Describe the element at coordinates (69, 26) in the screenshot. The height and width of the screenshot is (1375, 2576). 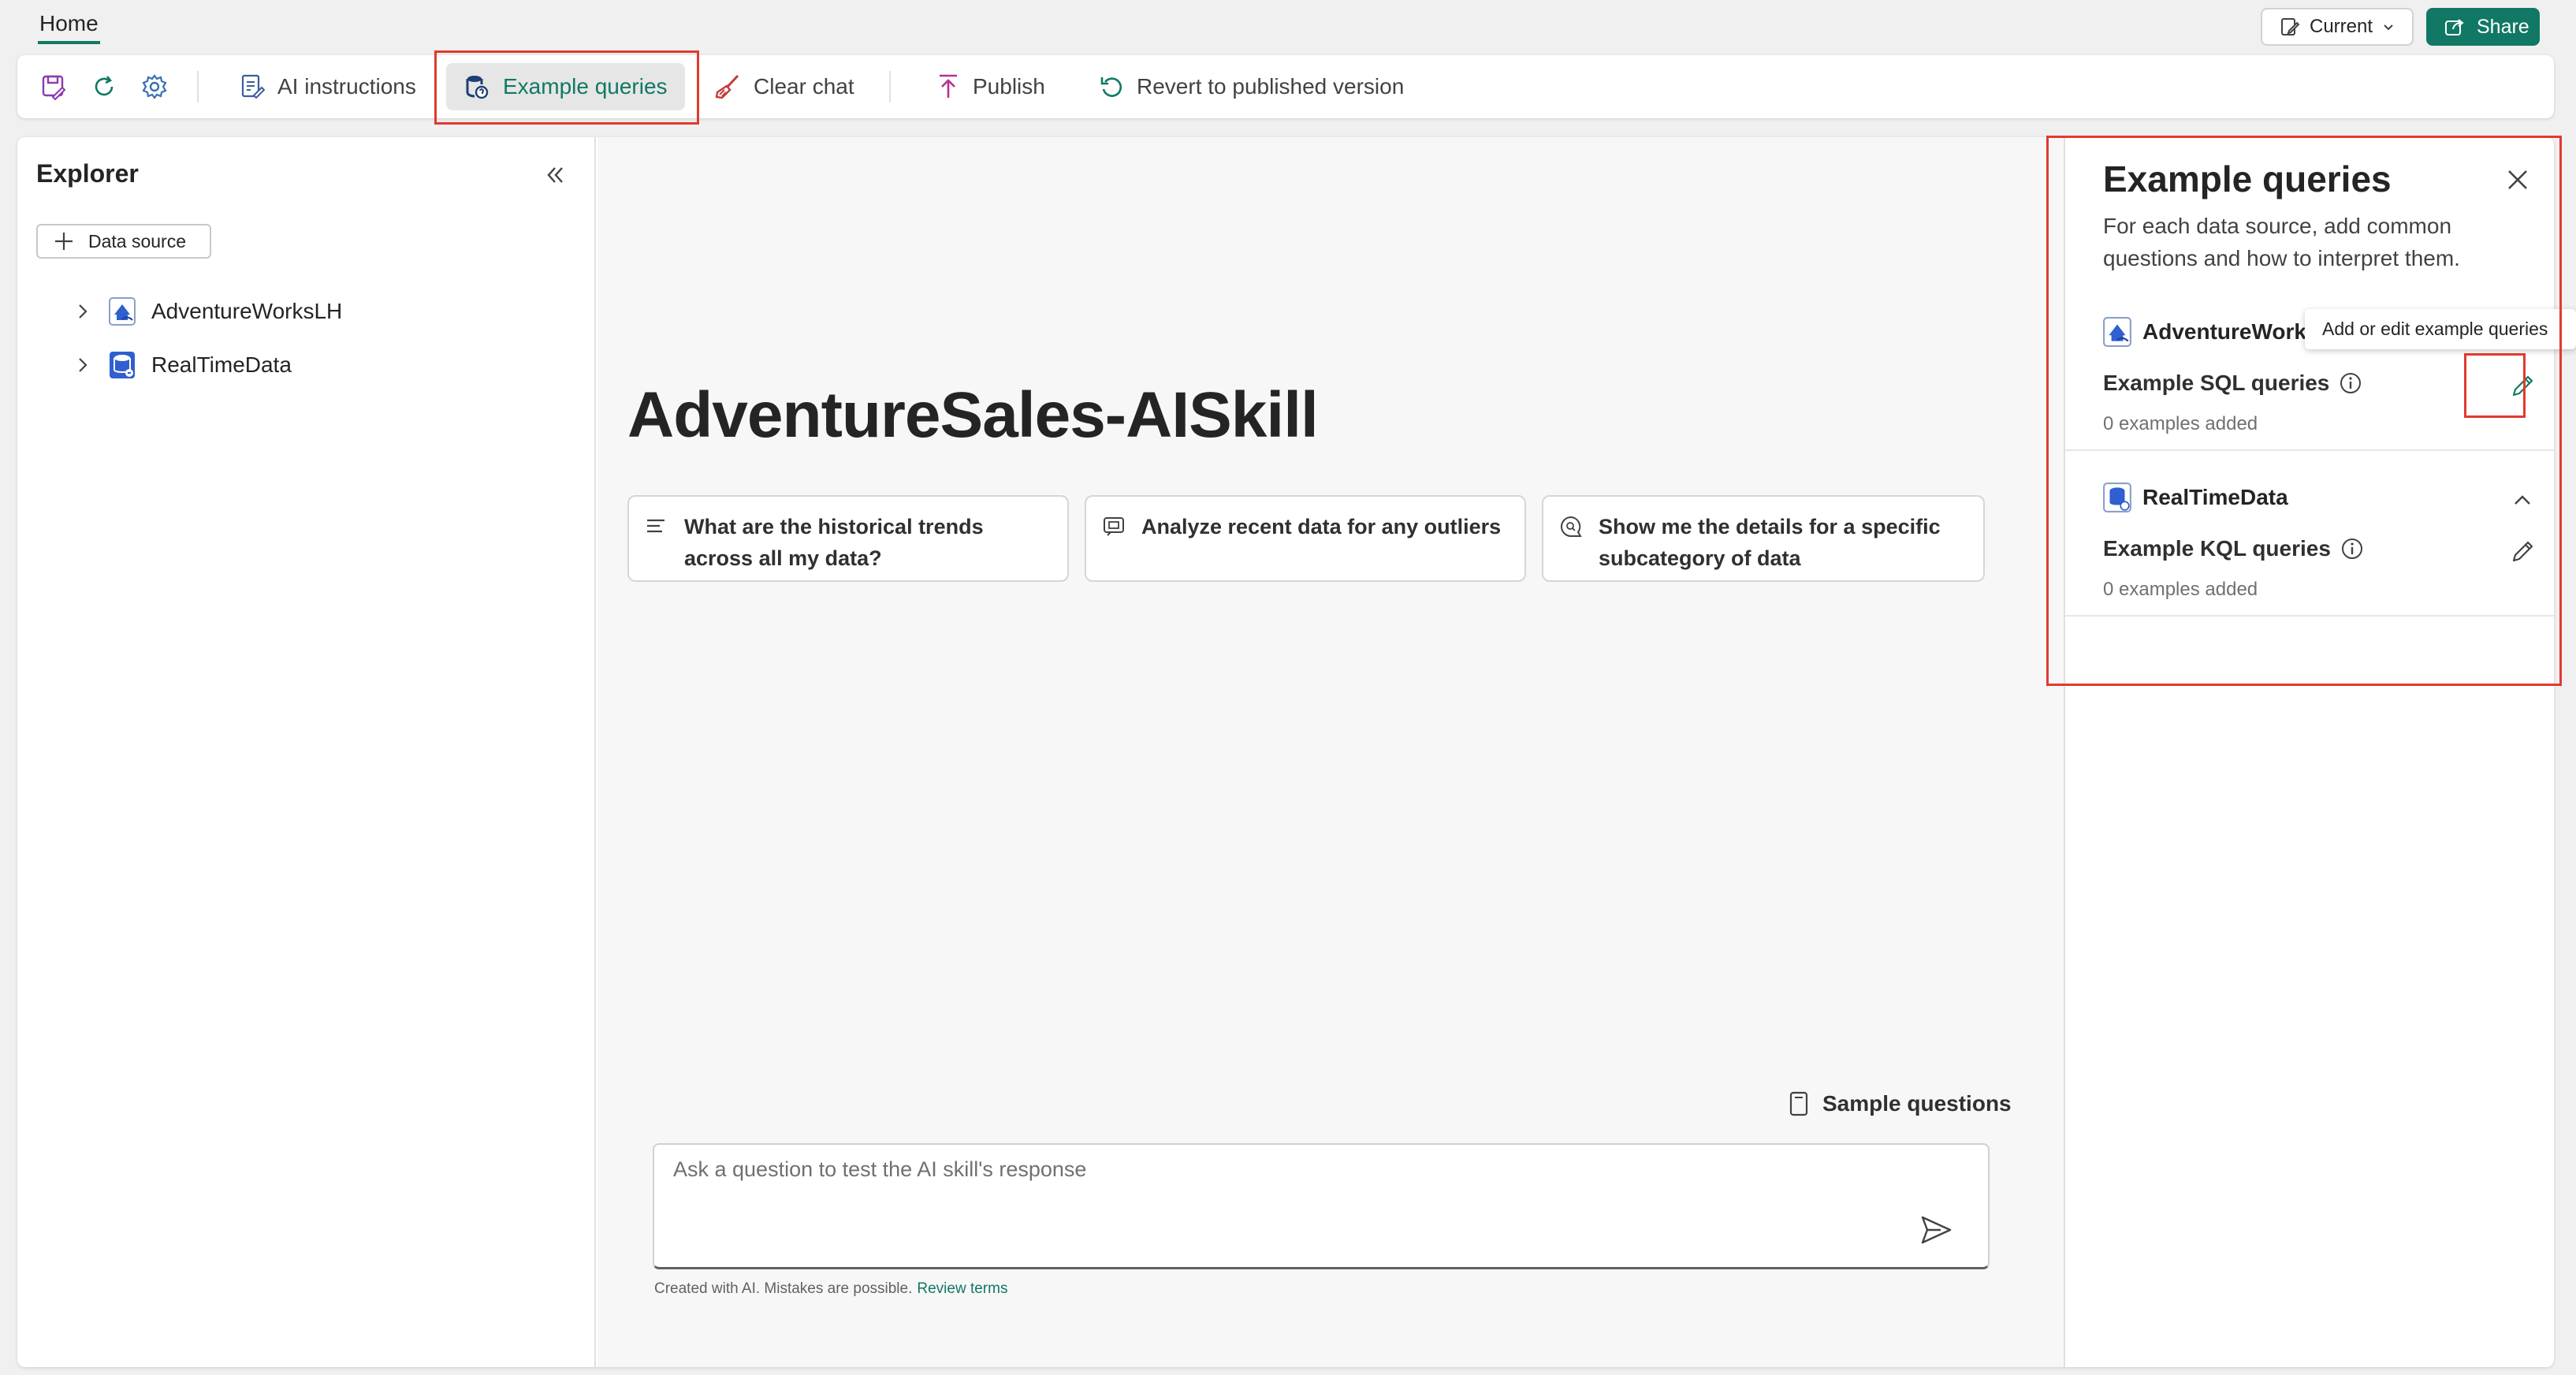
I see `tab-home: Home` at that location.